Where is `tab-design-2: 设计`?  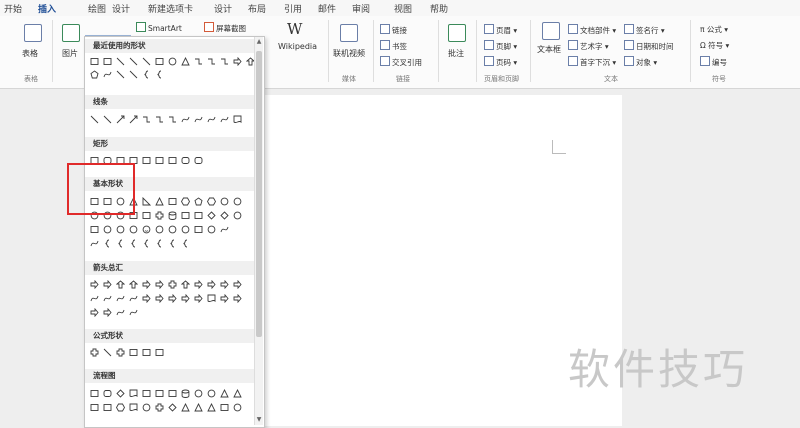 tab-design-2: 设计 is located at coordinates (223, 8).